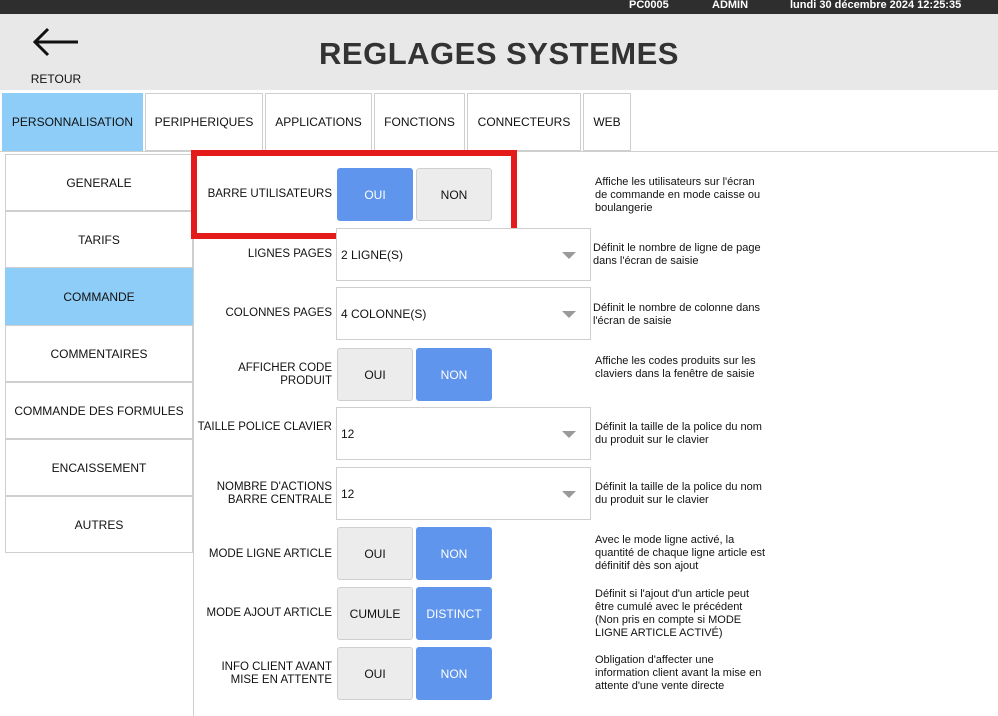 The height and width of the screenshot is (716, 998). Describe the element at coordinates (99, 410) in the screenshot. I see `sidebar-item-commande-des-formules: COMMANDE DES FORMULES` at that location.